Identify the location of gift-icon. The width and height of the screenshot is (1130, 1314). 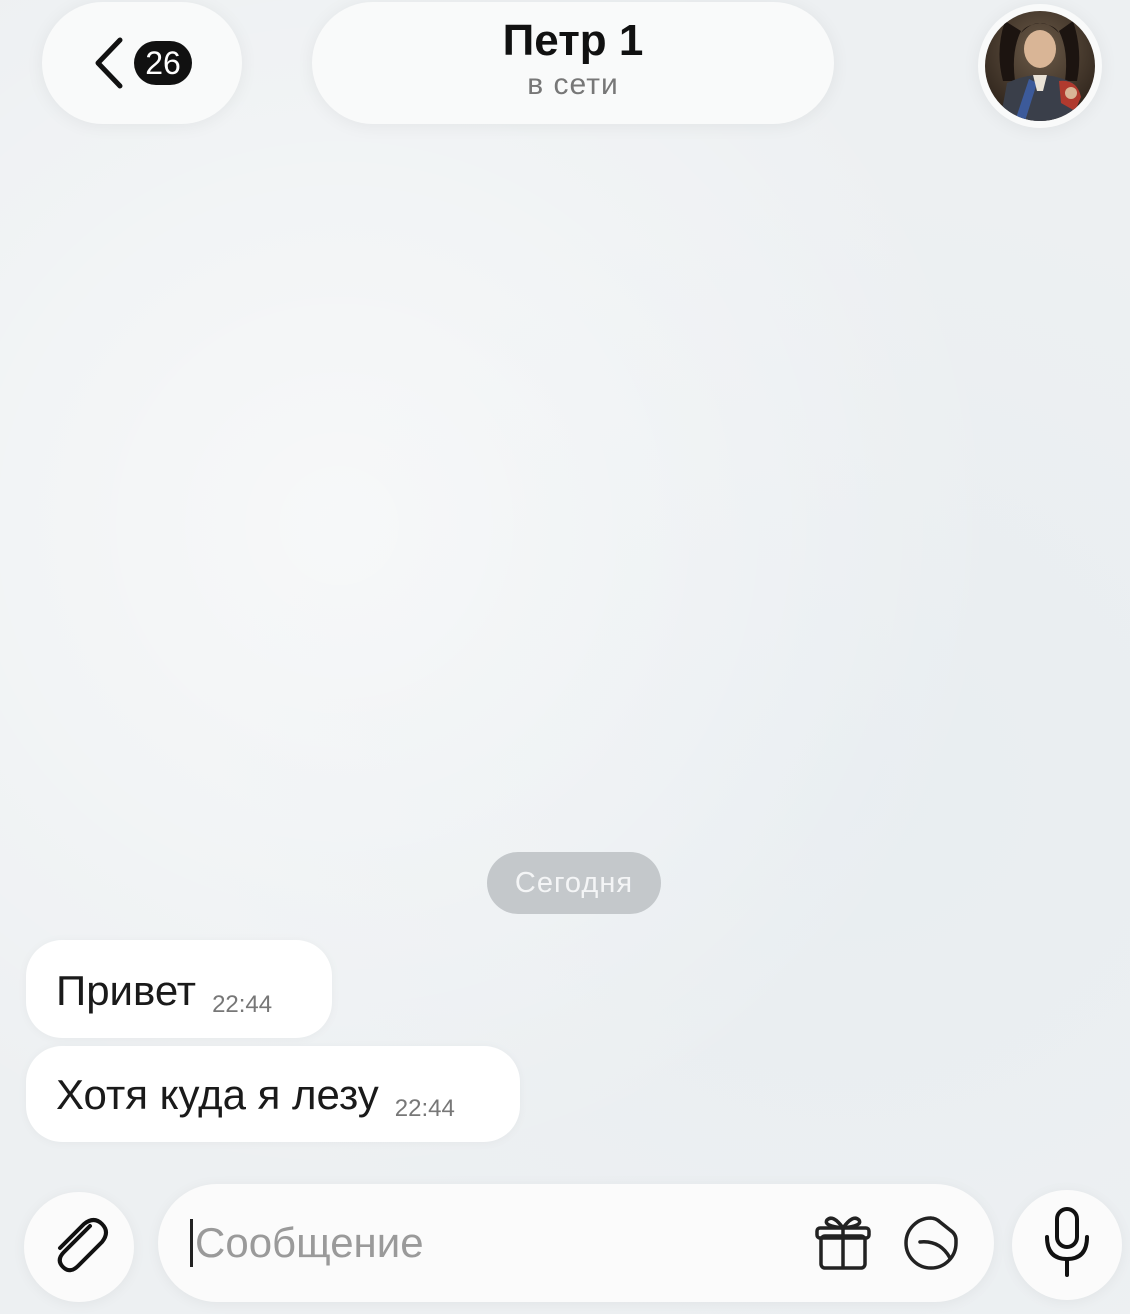
(843, 1243).